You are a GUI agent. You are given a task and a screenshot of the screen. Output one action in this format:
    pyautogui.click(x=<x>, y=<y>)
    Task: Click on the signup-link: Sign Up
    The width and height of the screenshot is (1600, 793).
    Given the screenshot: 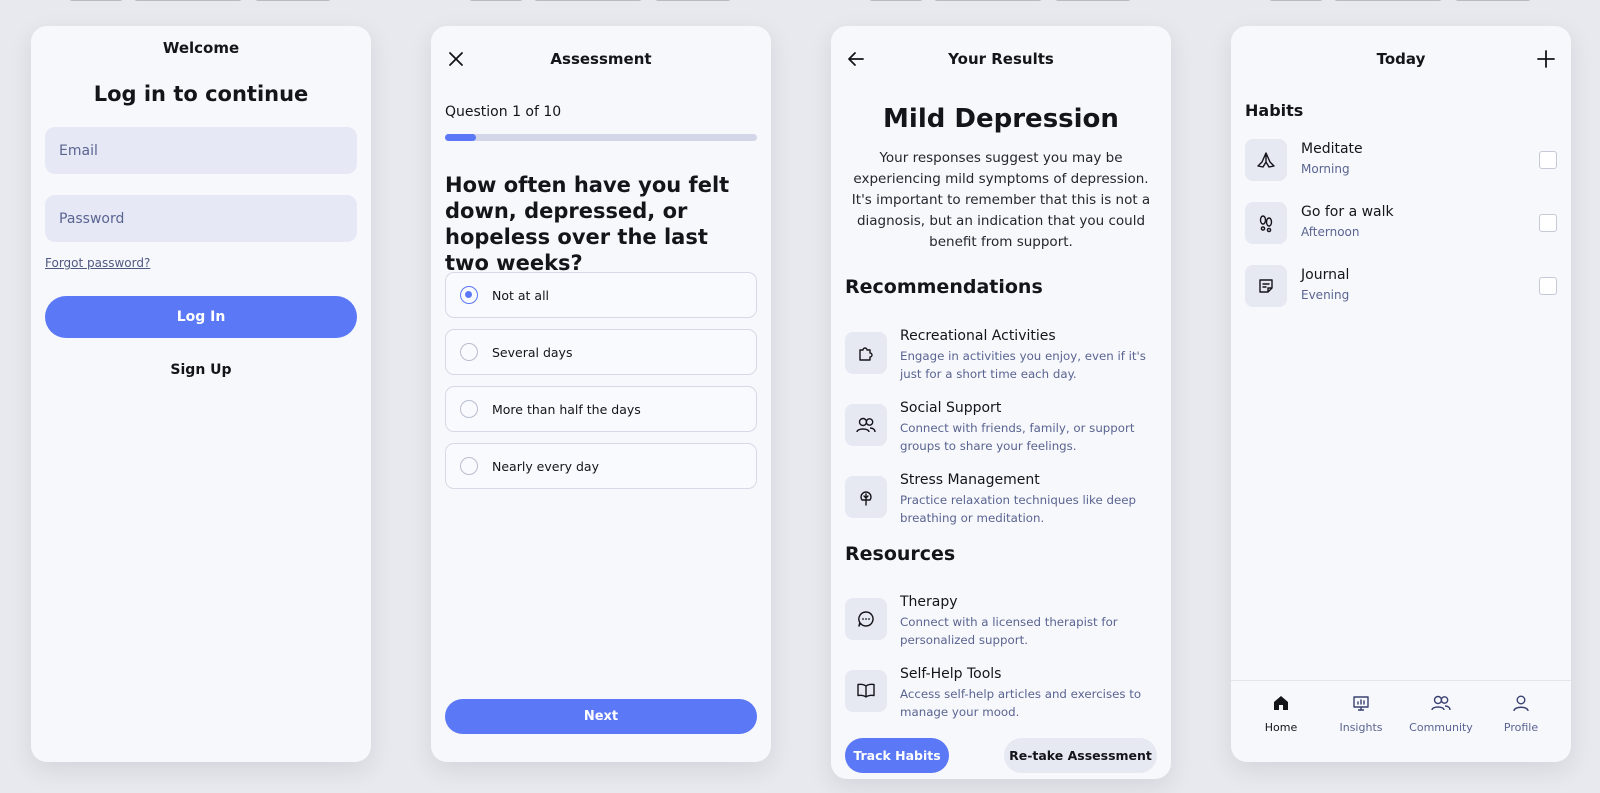 What is the action you would take?
    pyautogui.click(x=201, y=370)
    